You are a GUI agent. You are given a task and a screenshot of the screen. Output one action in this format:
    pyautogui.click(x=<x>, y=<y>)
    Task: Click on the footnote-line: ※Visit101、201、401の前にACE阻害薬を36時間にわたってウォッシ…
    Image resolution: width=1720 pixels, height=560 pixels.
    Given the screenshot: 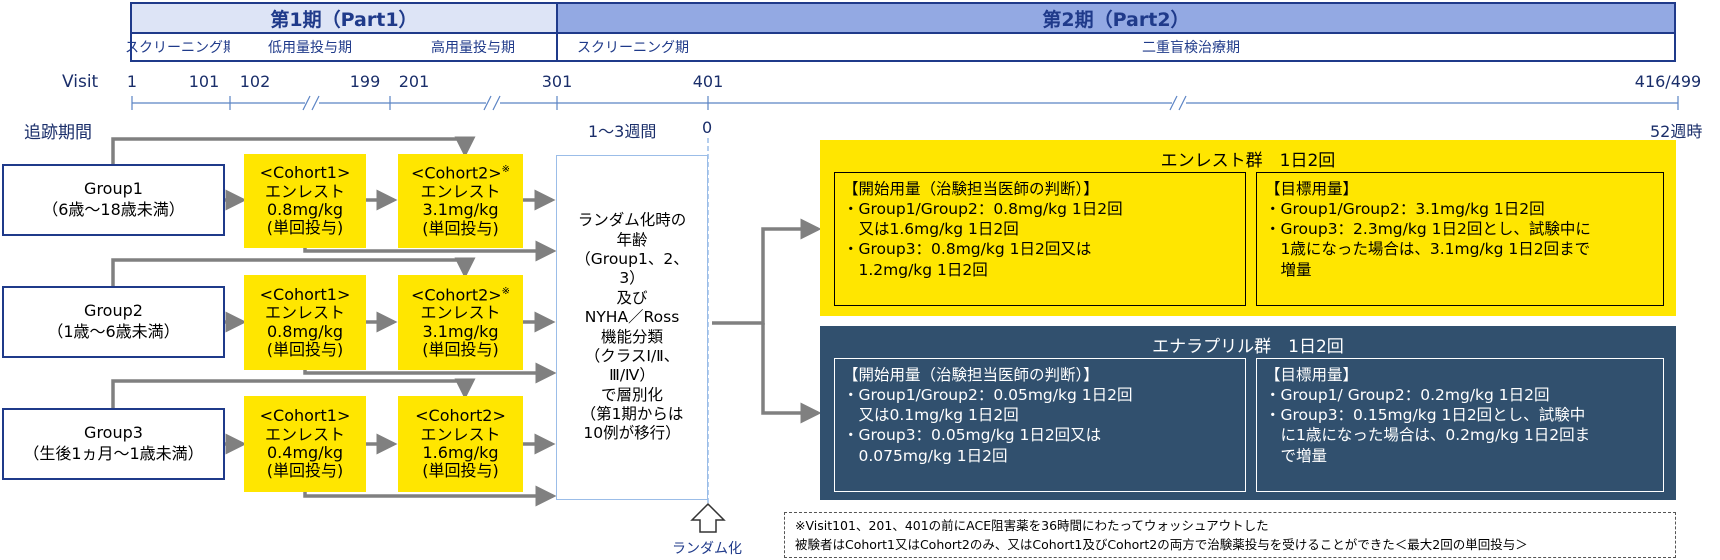 What is the action you would take?
    pyautogui.click(x=1032, y=525)
    